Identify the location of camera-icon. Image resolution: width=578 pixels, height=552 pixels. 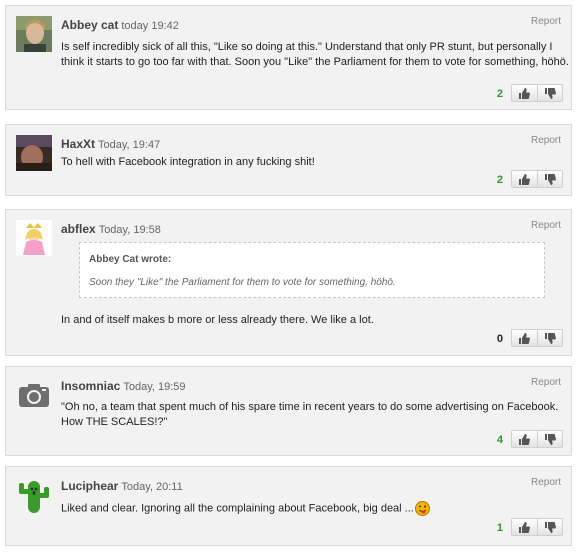
(34, 395).